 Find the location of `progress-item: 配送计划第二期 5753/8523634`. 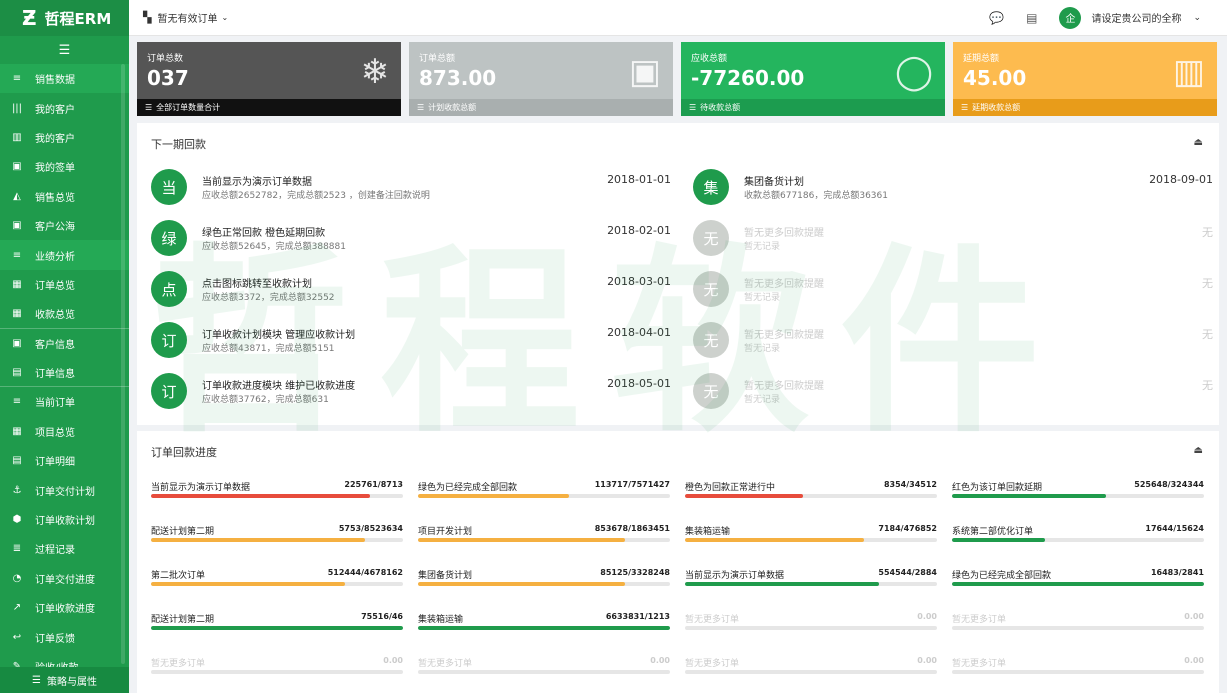

progress-item: 配送计划第二期 5753/8523634 is located at coordinates (277, 539).